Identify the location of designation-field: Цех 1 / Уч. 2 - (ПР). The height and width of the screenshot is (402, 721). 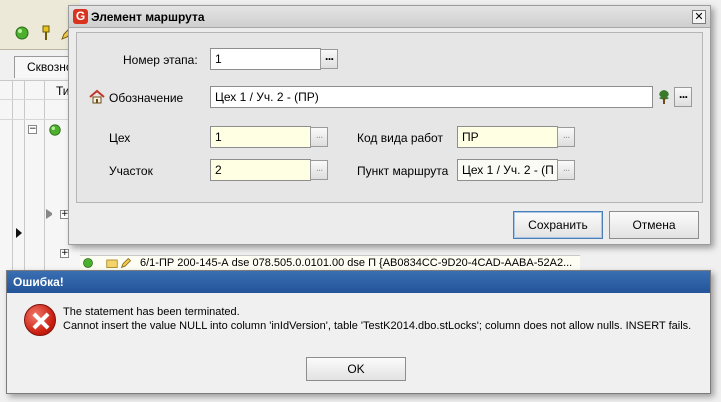
(431, 97).